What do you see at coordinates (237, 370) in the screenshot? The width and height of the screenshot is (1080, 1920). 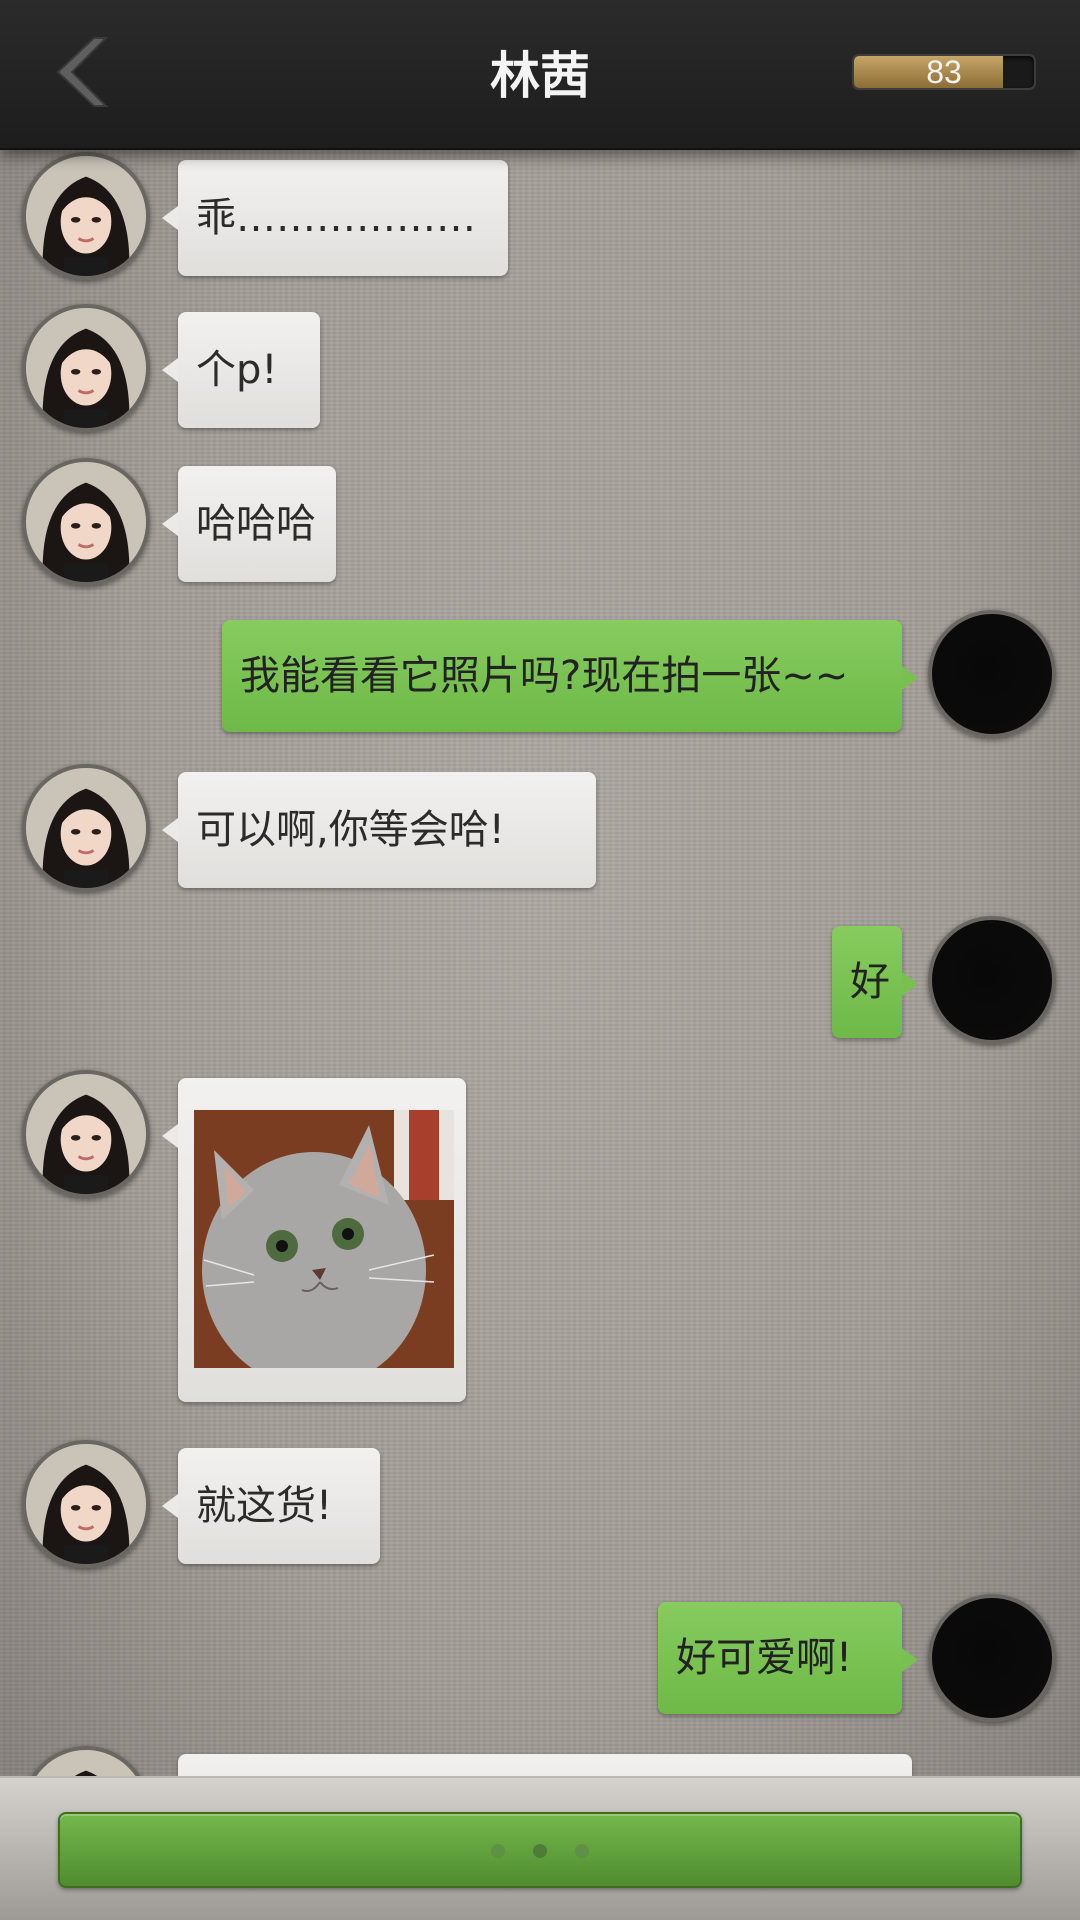 I see `message-text: 个p!` at bounding box center [237, 370].